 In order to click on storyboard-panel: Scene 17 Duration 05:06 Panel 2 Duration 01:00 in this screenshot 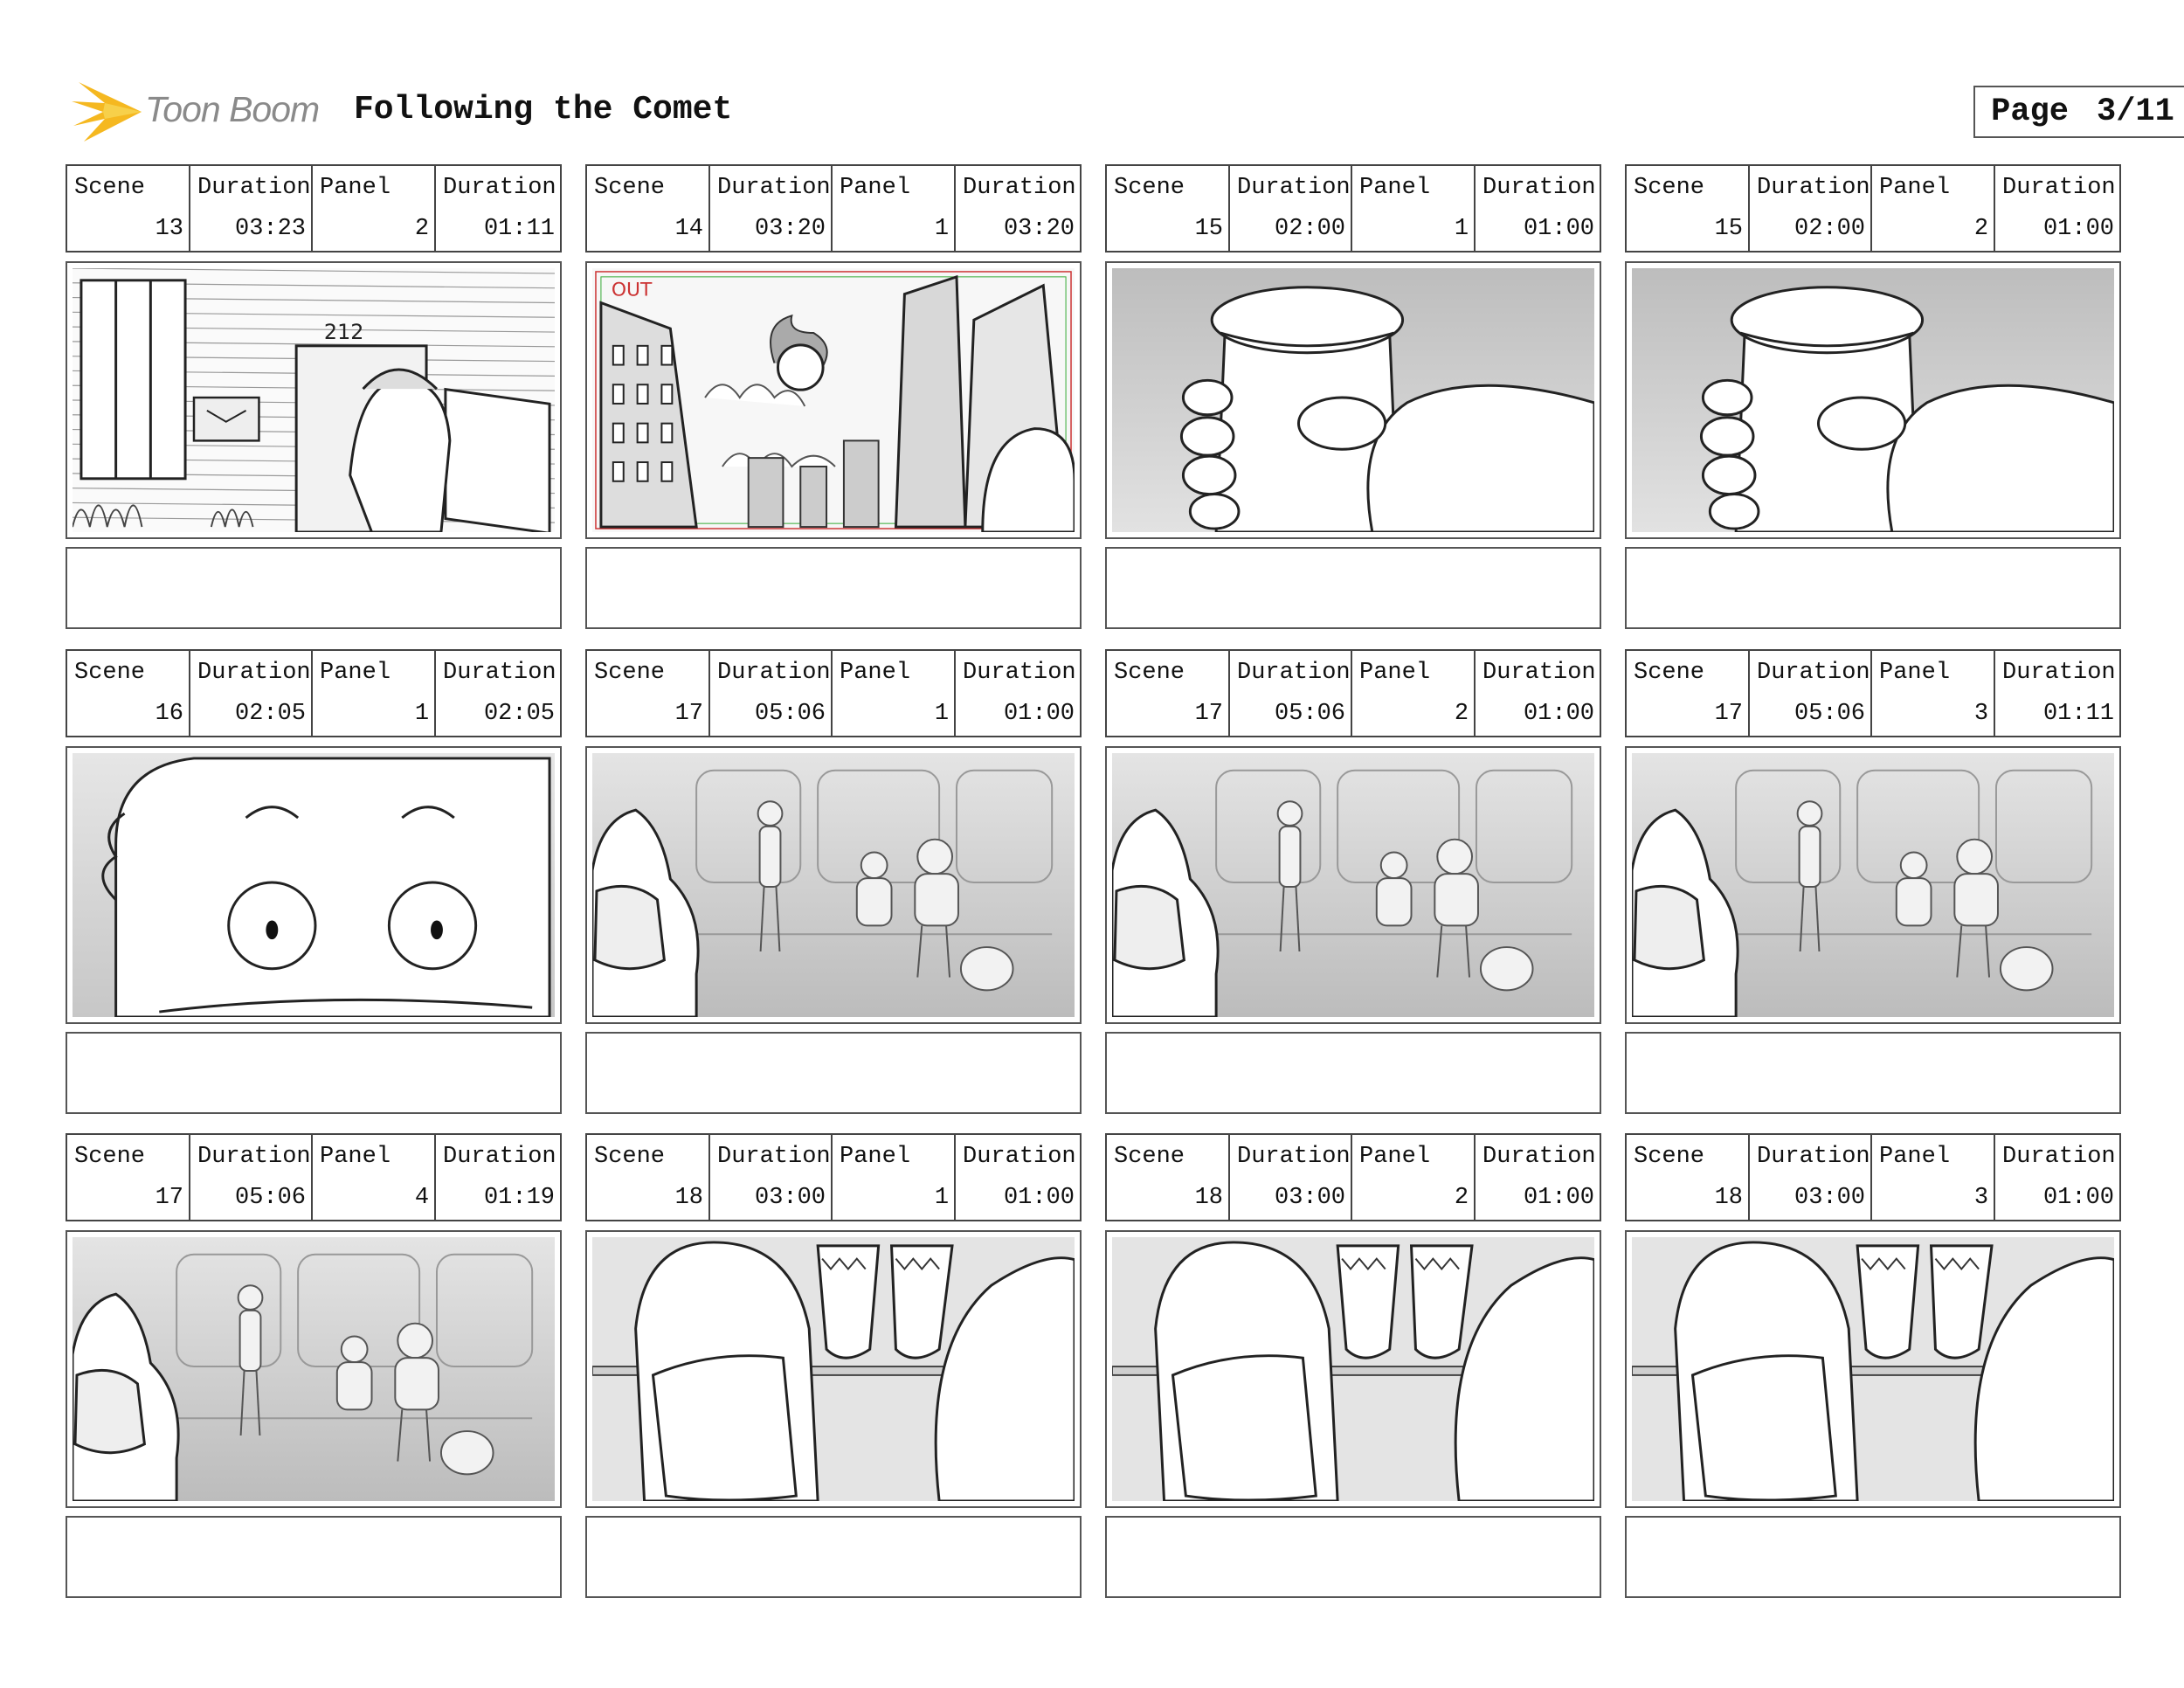, I will do `click(1353, 881)`.